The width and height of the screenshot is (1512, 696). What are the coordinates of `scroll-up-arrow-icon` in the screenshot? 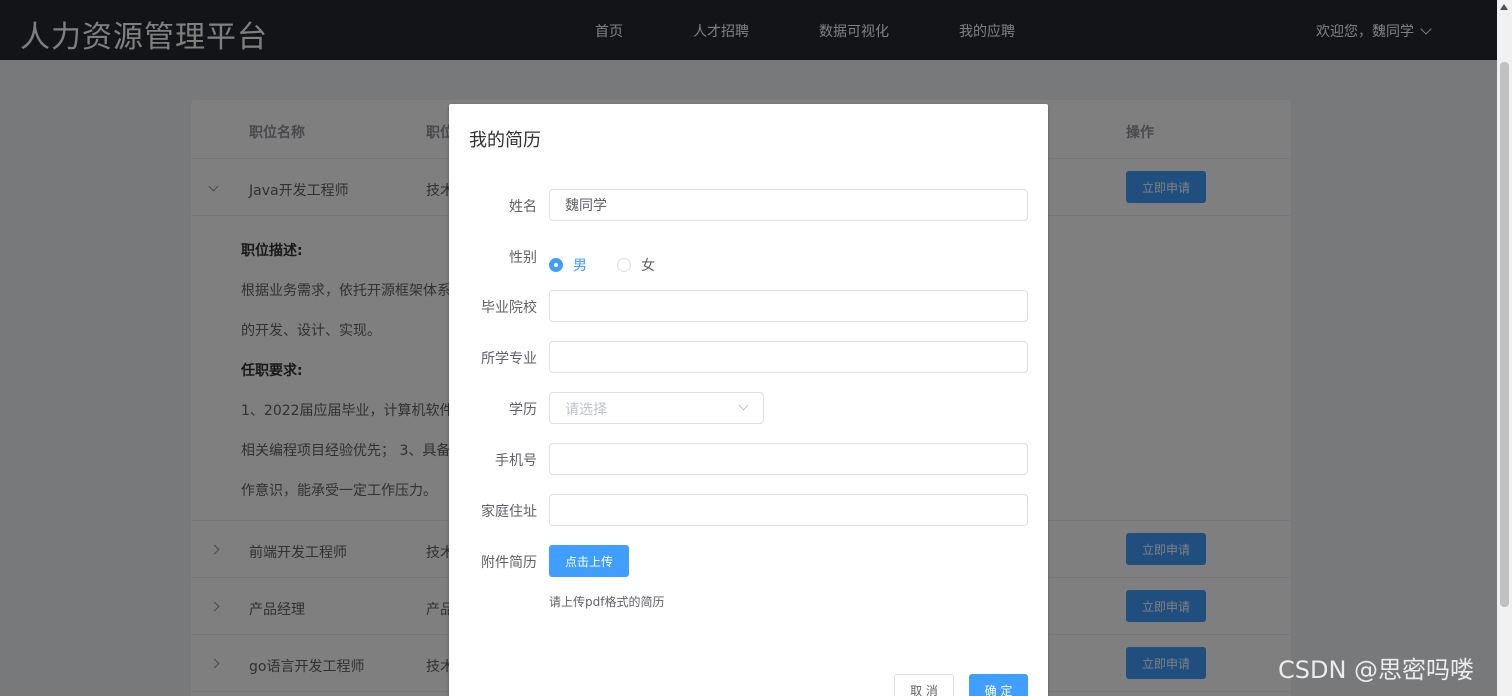 It's located at (1504, 7).